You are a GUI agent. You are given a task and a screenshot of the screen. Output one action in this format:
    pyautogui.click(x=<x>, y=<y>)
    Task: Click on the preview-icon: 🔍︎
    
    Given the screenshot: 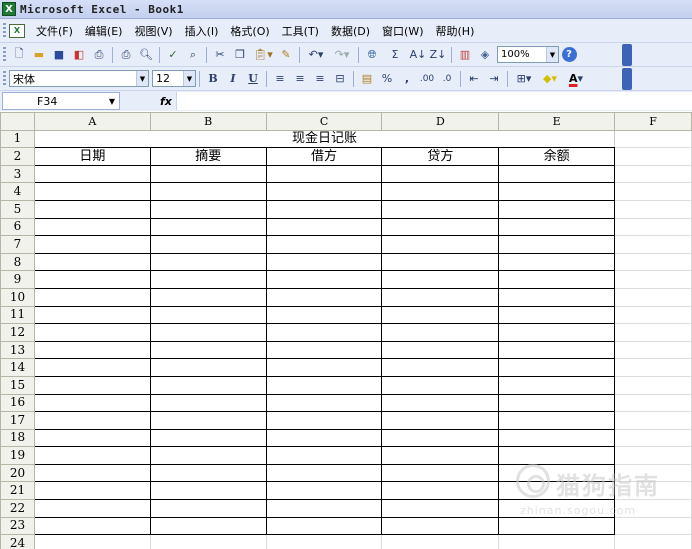 What is the action you would take?
    pyautogui.click(x=146, y=55)
    